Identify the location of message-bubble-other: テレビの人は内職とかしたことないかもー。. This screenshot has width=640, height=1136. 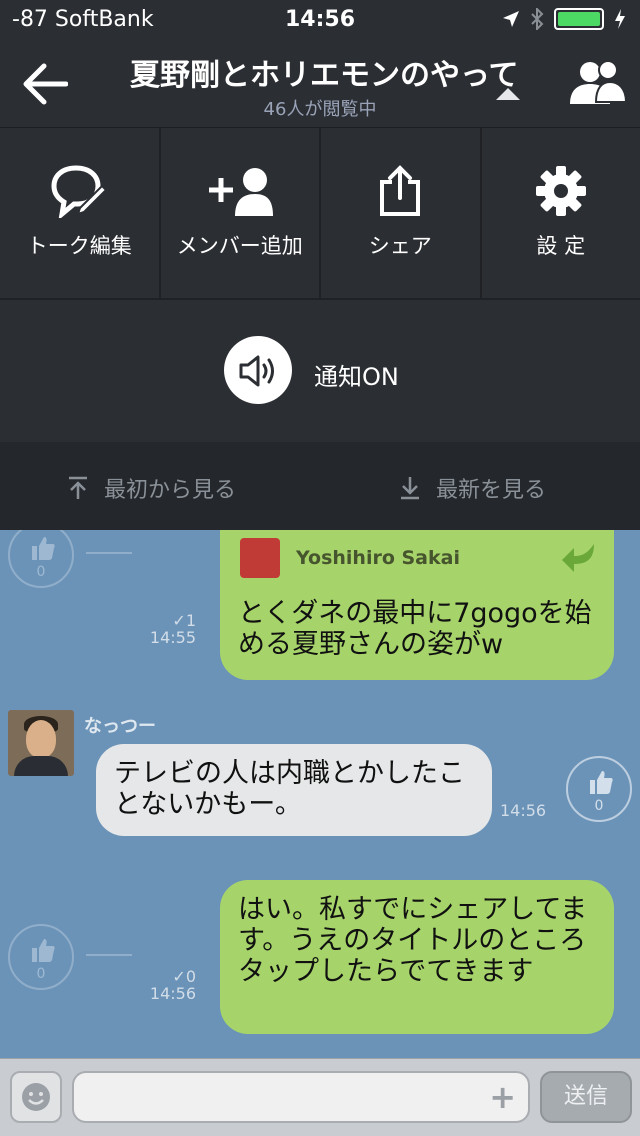
(294, 790).